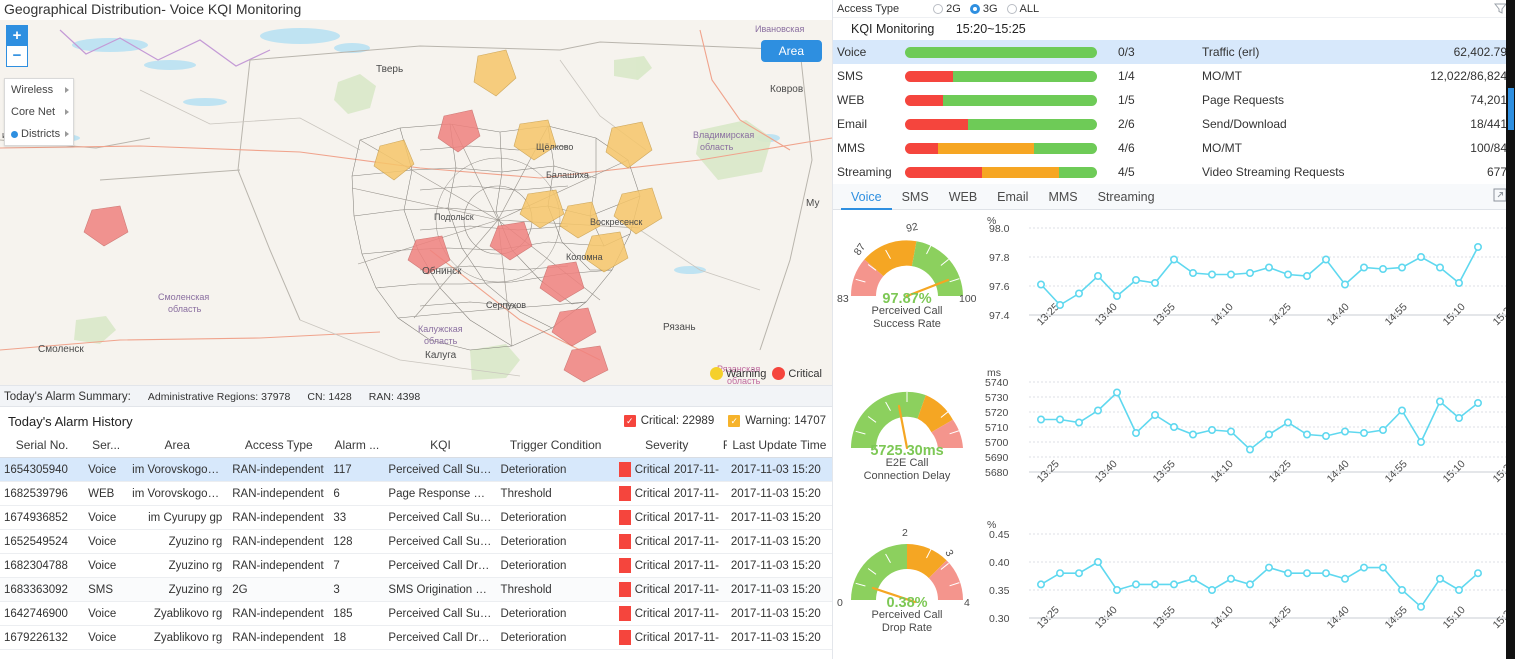 The width and height of the screenshot is (1515, 659). I want to click on col-trigger-condition: Trigger Condition, so click(555, 446).